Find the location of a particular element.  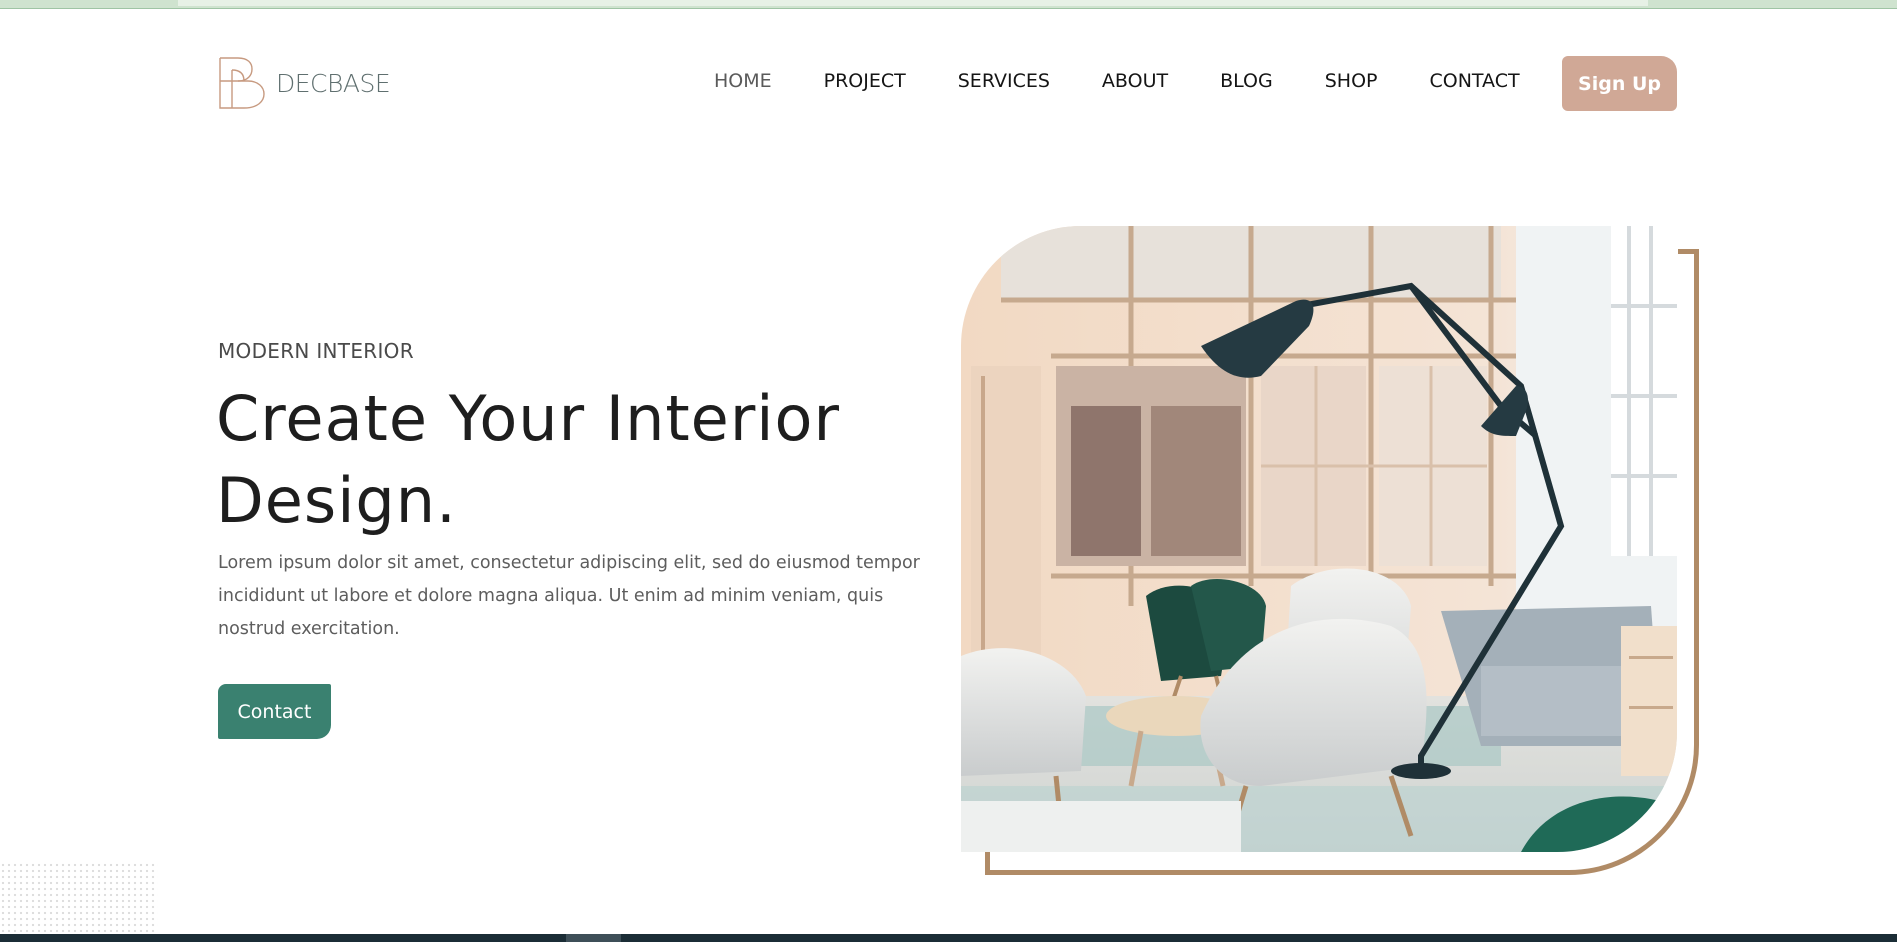

bottom-bar is located at coordinates (948, 938).